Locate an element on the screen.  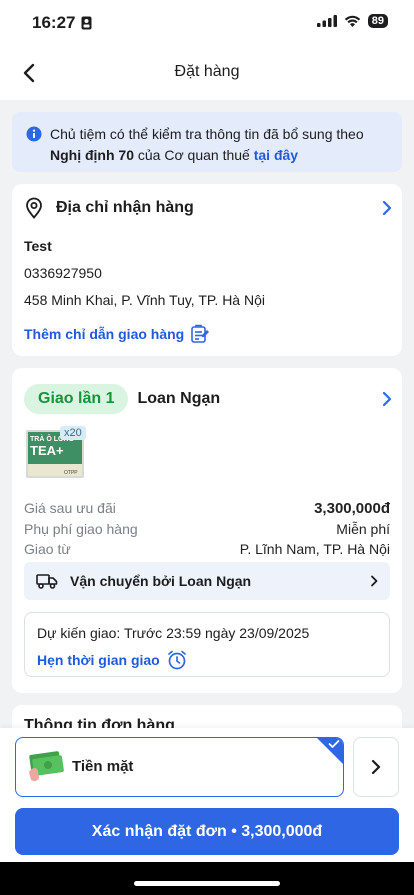
info-link: tại đây is located at coordinates (276, 155).